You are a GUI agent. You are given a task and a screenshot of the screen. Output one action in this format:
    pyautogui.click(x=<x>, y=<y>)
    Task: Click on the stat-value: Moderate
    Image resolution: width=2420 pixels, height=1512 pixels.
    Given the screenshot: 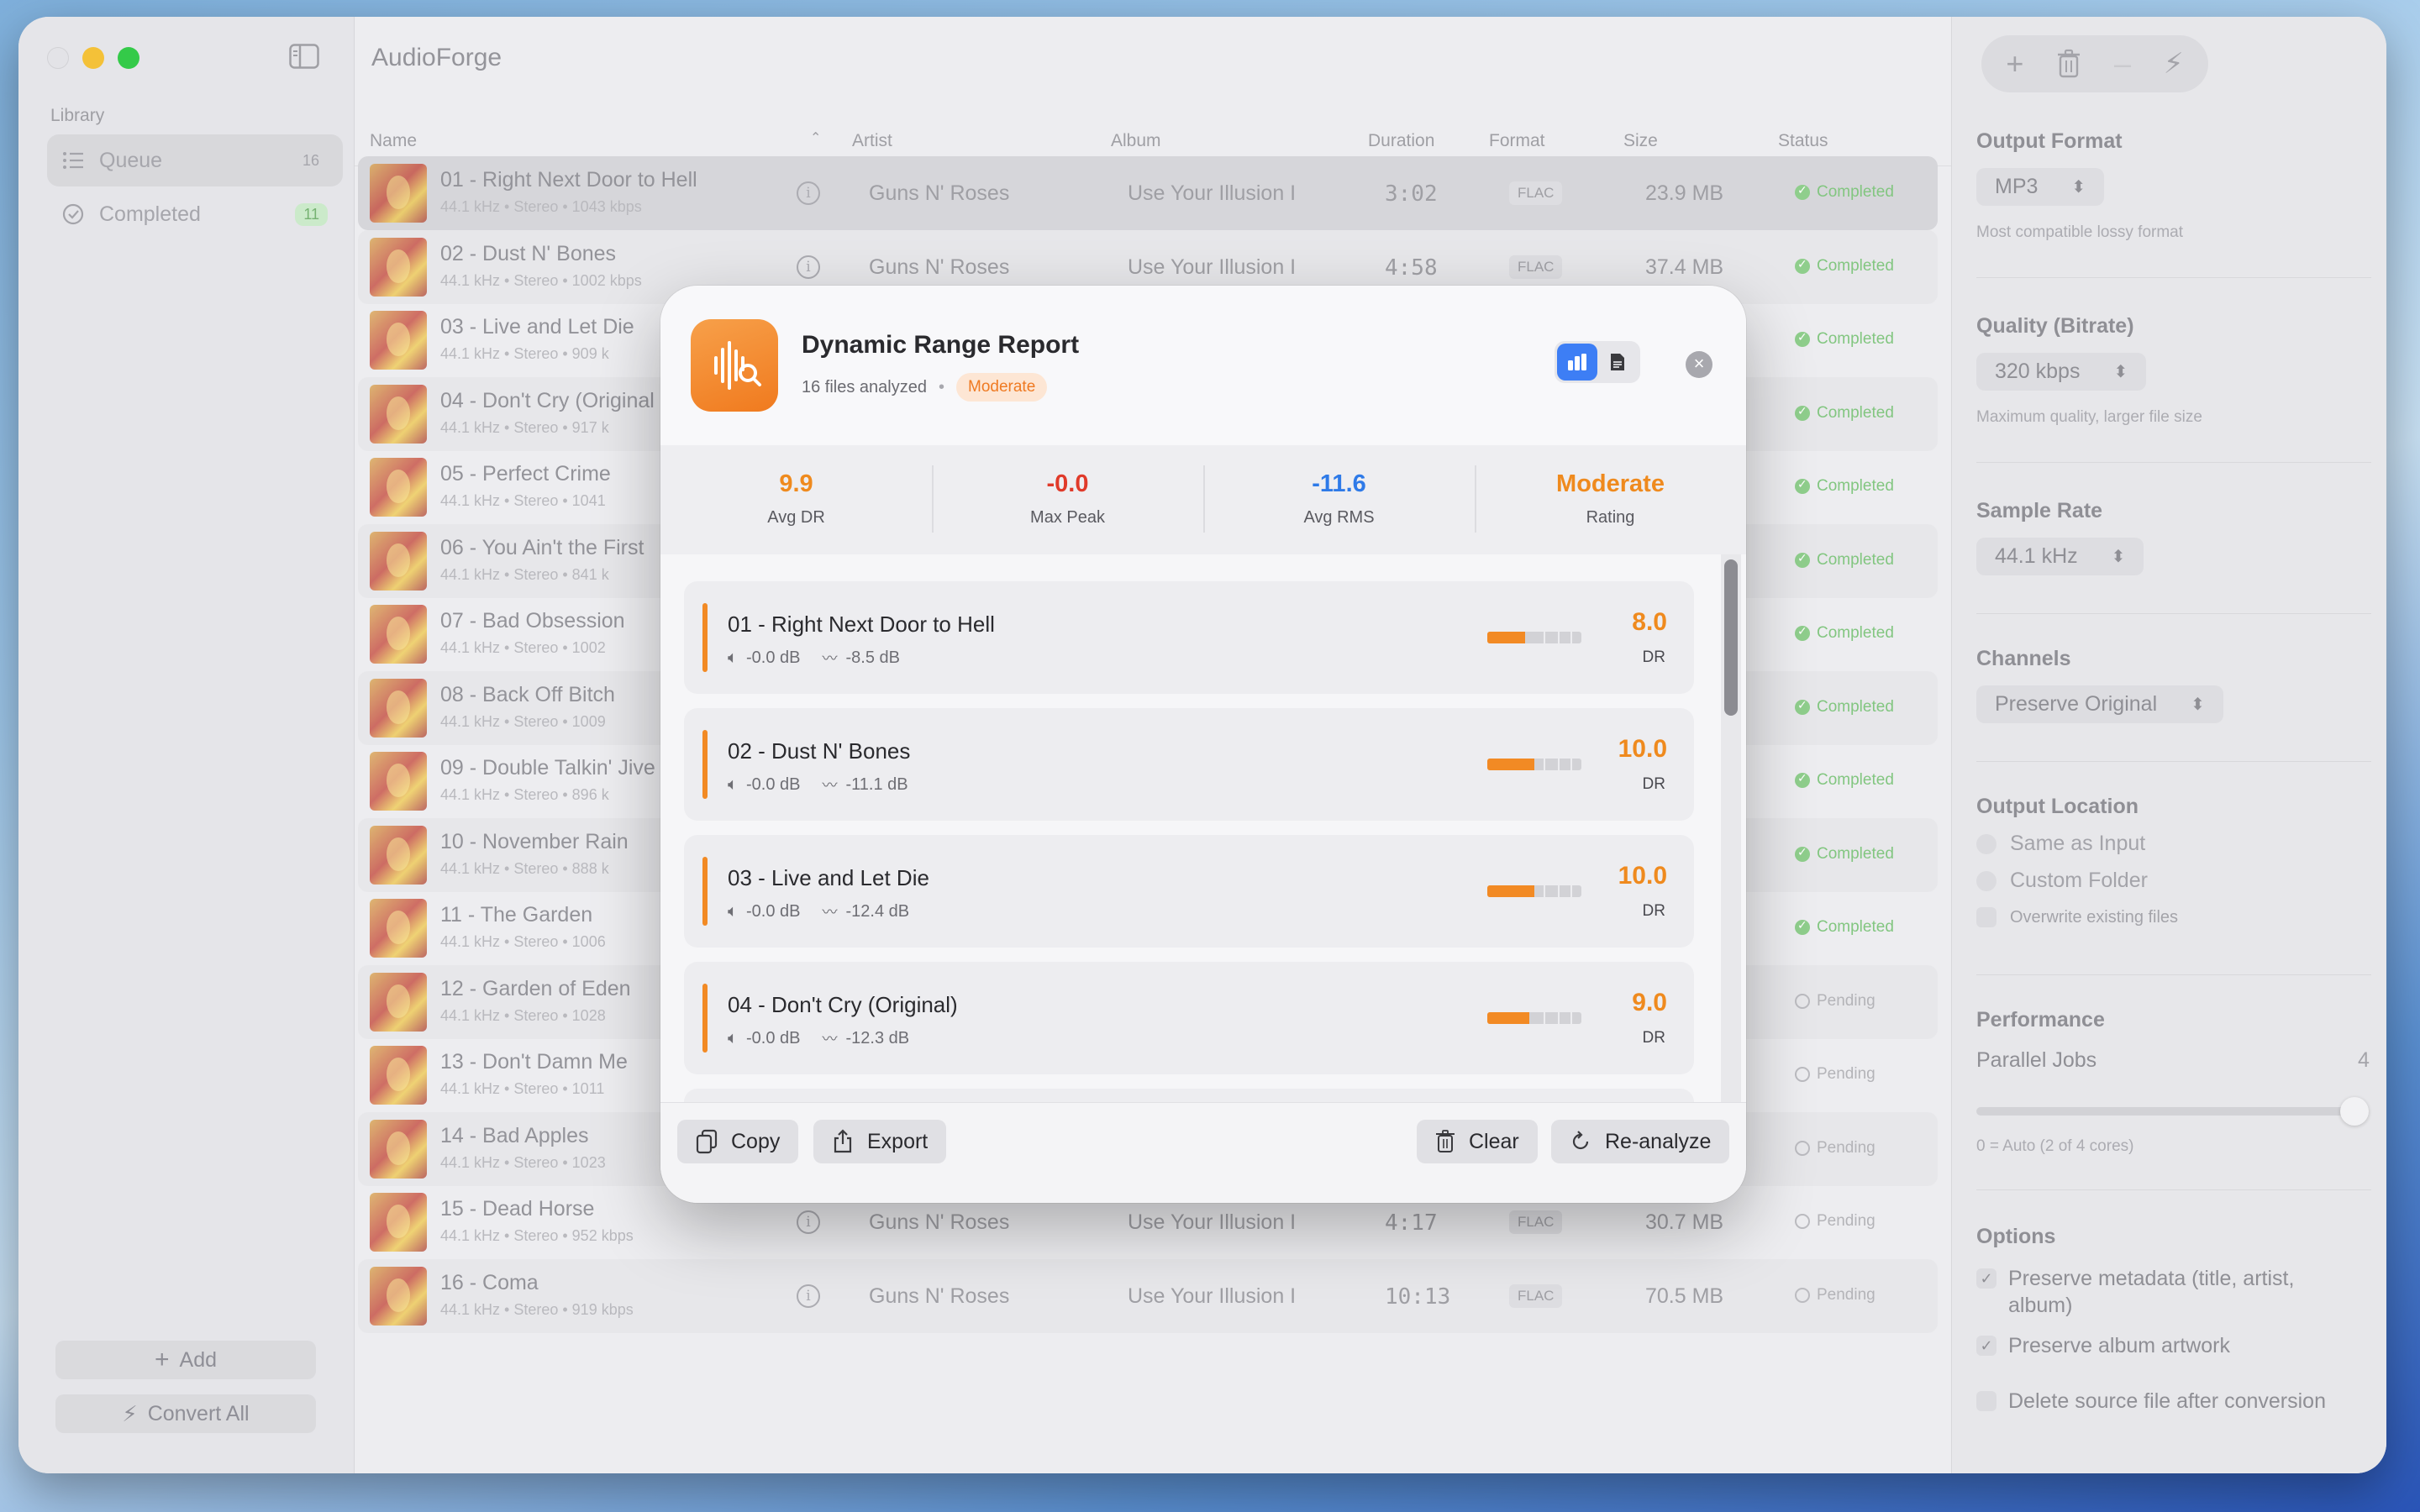 What is the action you would take?
    pyautogui.click(x=1610, y=483)
    